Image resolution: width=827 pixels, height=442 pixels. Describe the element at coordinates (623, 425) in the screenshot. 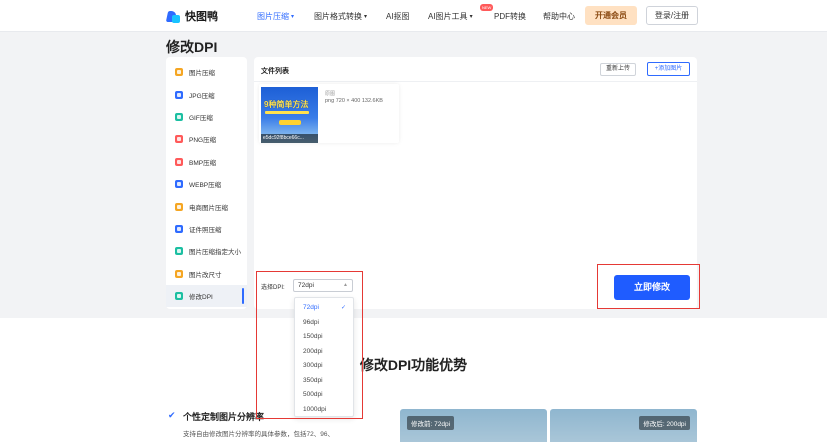

I see `after-image: 修改后: 200dpi` at that location.